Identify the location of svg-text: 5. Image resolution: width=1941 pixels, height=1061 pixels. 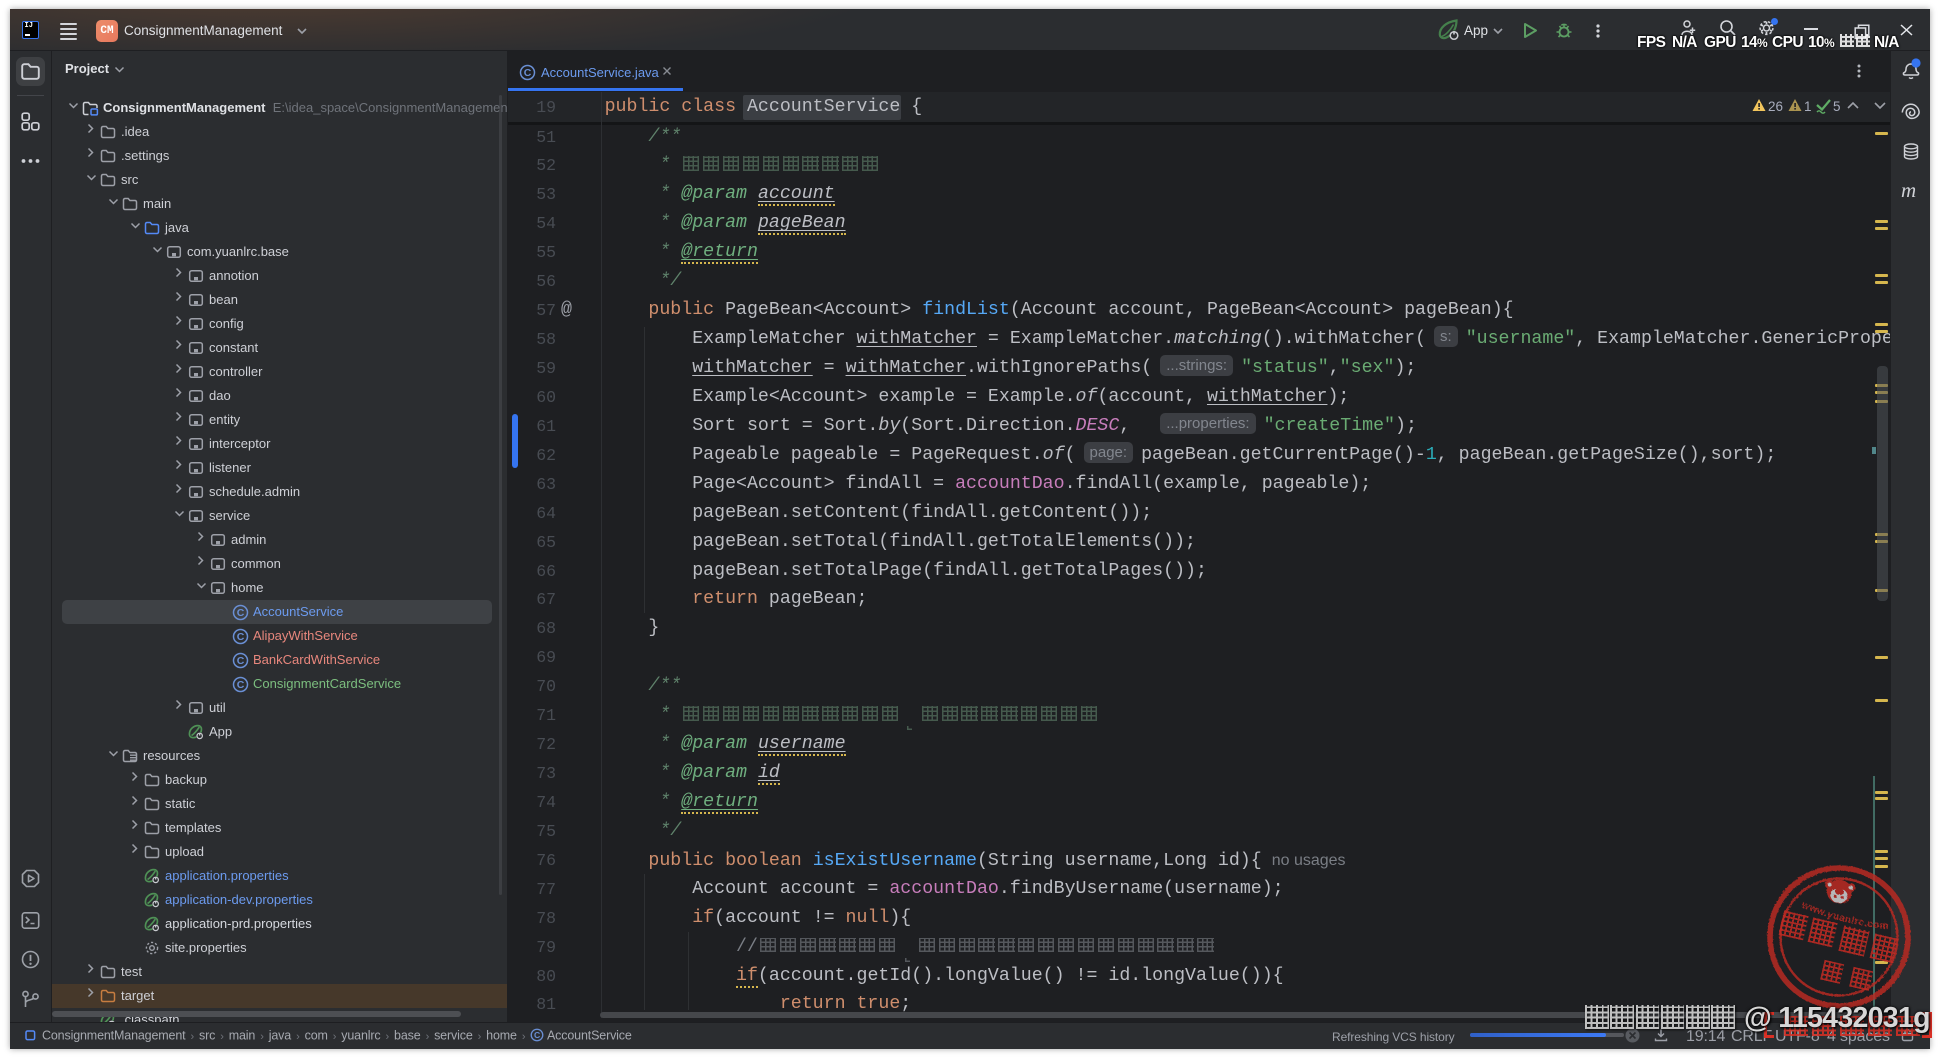
(1837, 106).